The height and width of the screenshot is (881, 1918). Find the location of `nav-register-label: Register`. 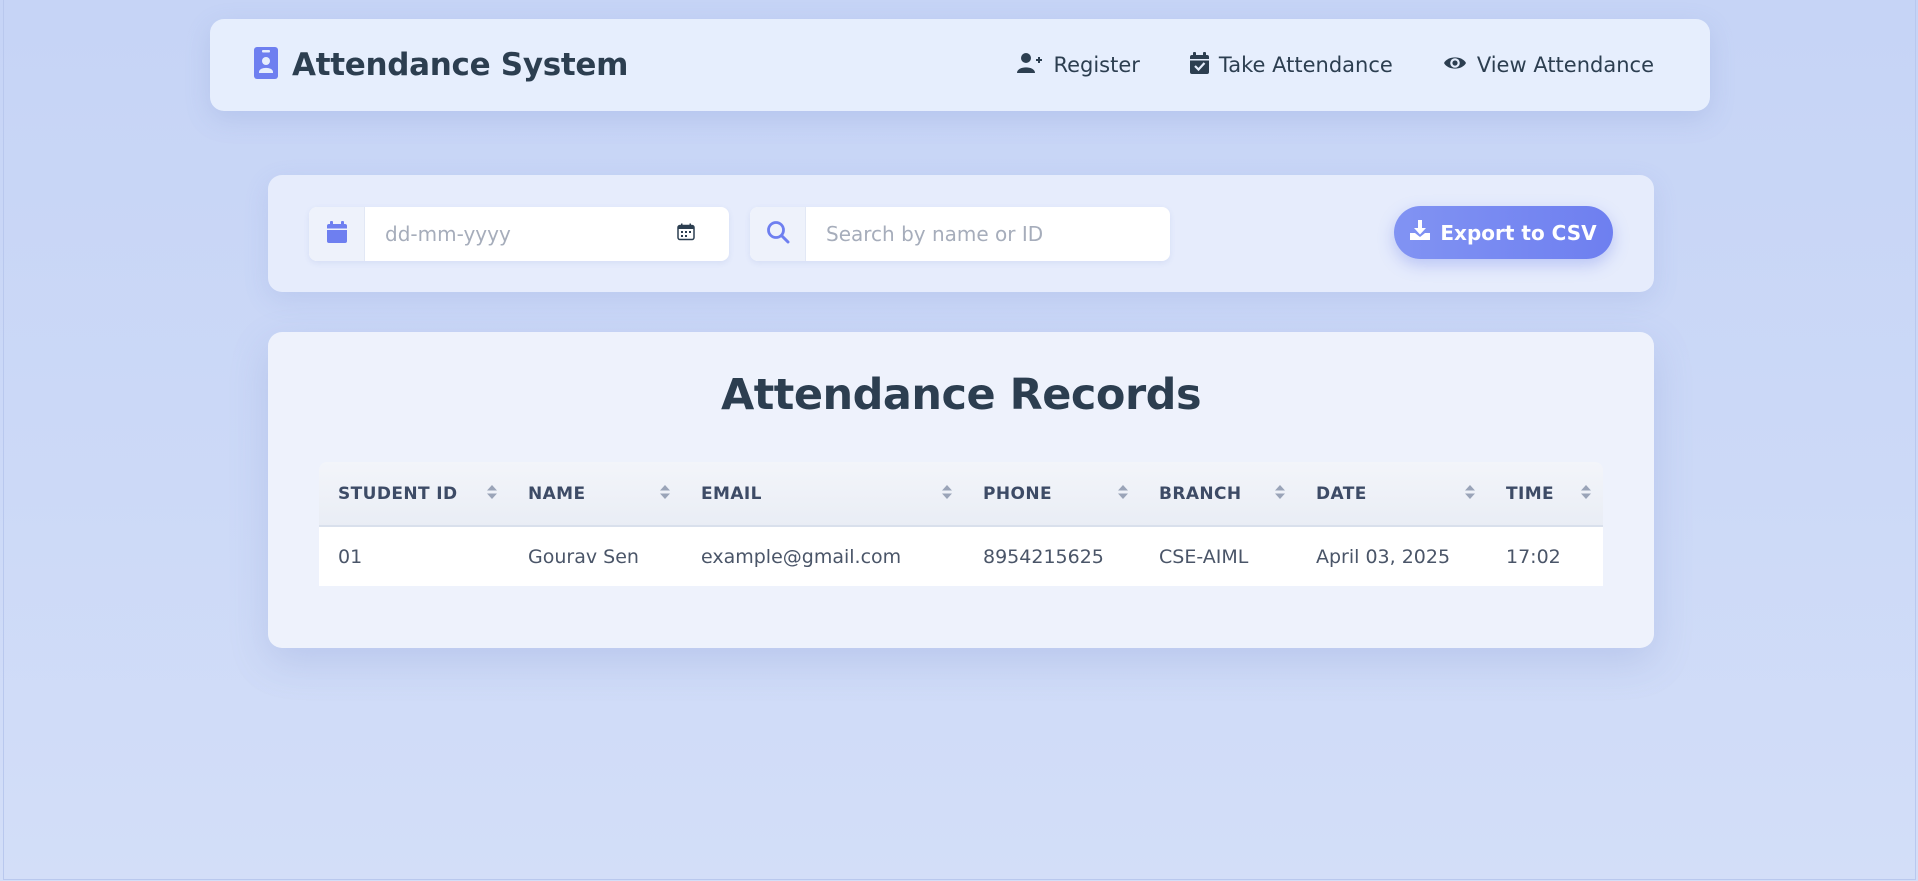

nav-register-label: Register is located at coordinates (1096, 65).